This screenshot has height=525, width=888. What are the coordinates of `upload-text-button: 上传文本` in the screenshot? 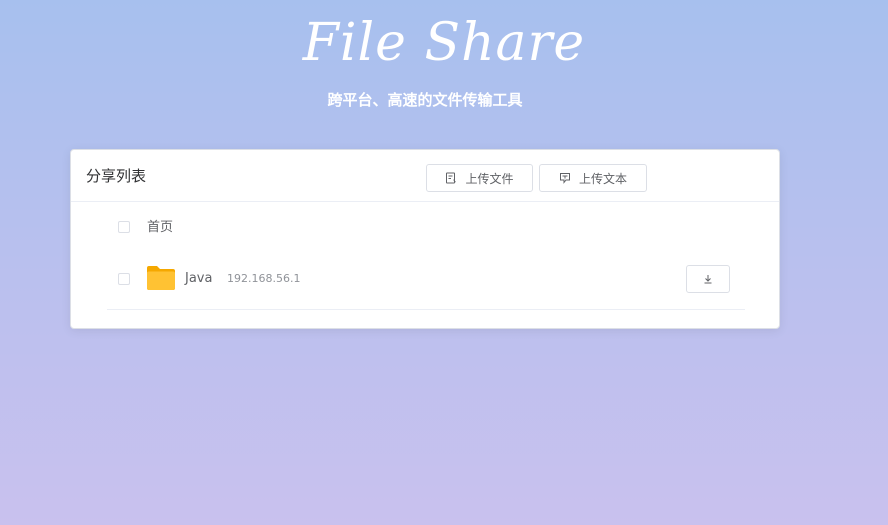 It's located at (593, 178).